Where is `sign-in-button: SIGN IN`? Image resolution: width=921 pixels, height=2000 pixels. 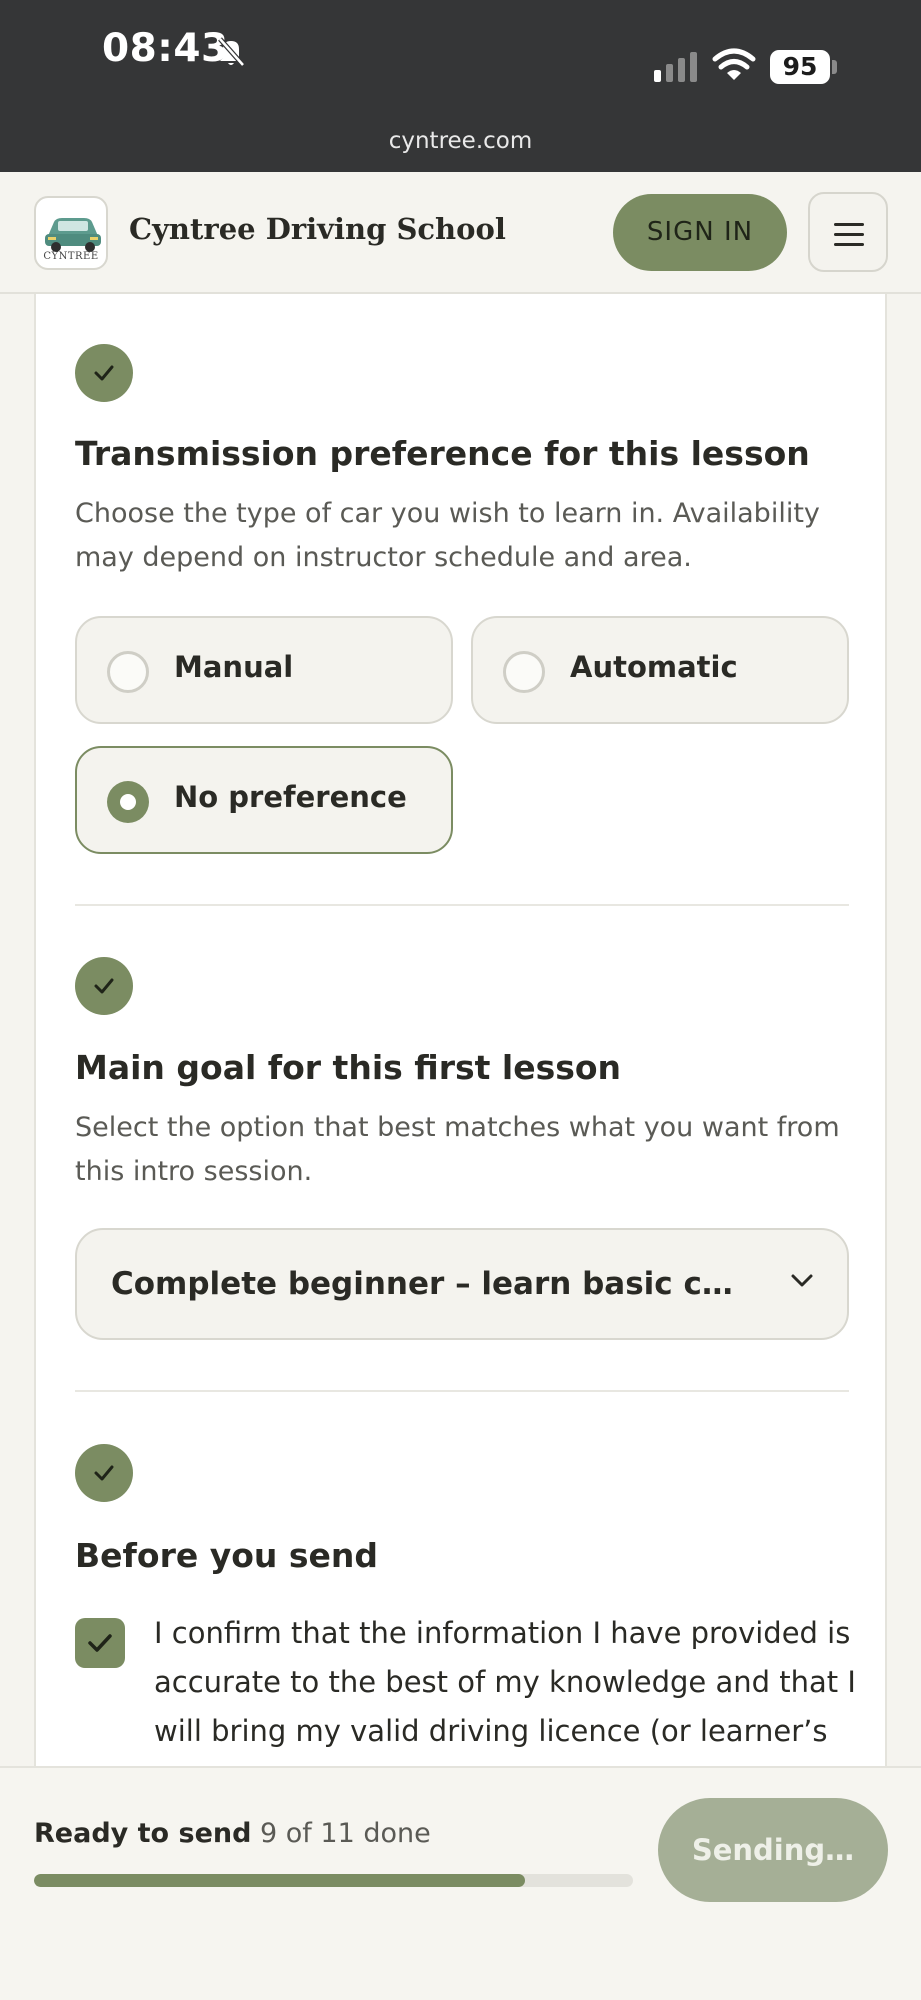 sign-in-button: SIGN IN is located at coordinates (700, 232).